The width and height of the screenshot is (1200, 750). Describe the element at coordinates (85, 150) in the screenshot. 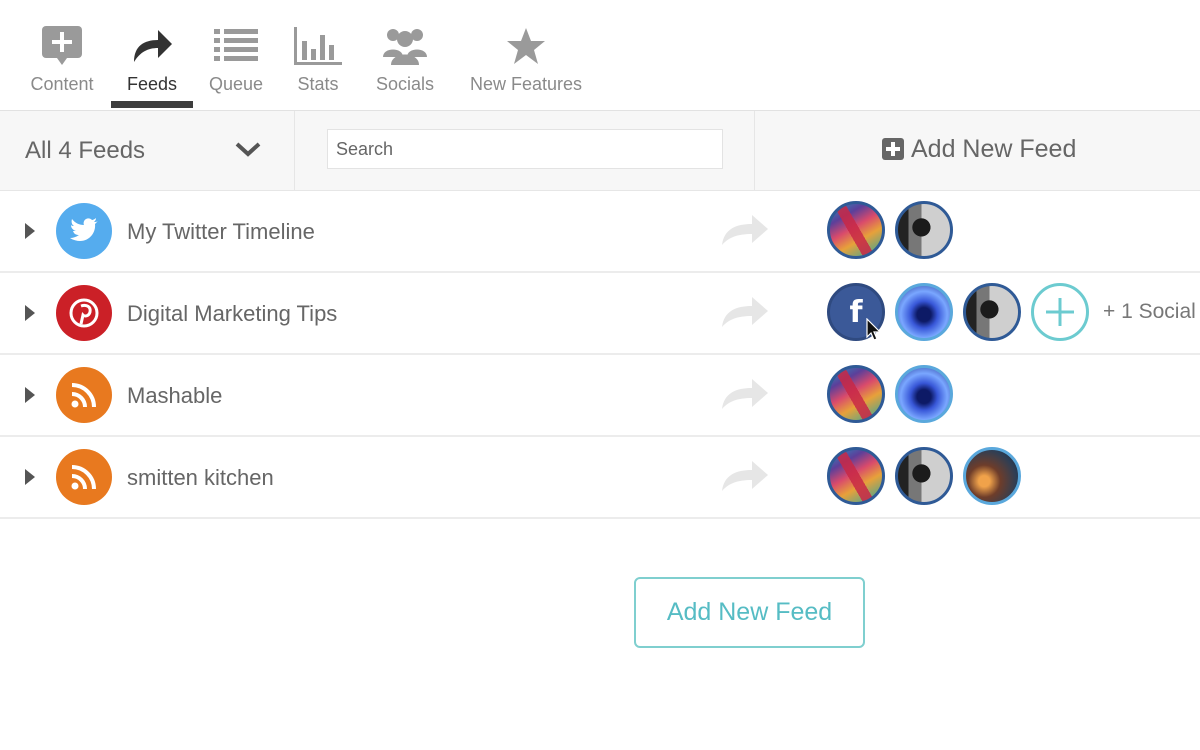

I see `feed-filter-label: All 4 Feeds` at that location.